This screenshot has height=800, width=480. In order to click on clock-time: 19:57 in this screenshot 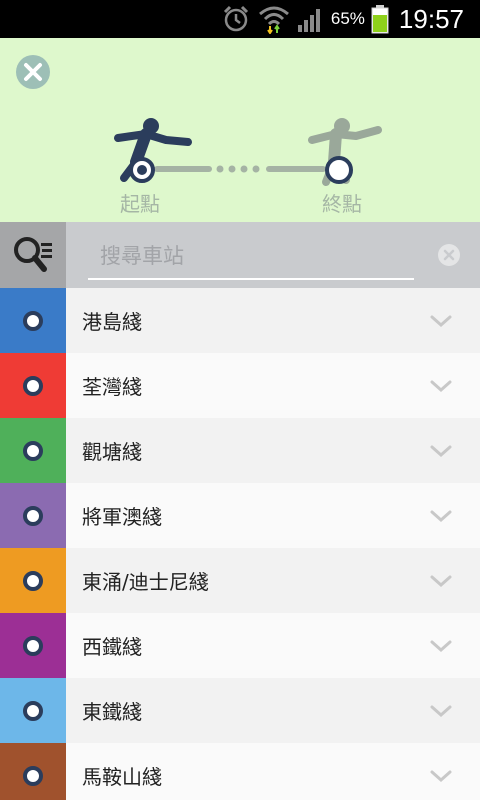, I will do `click(431, 18)`.